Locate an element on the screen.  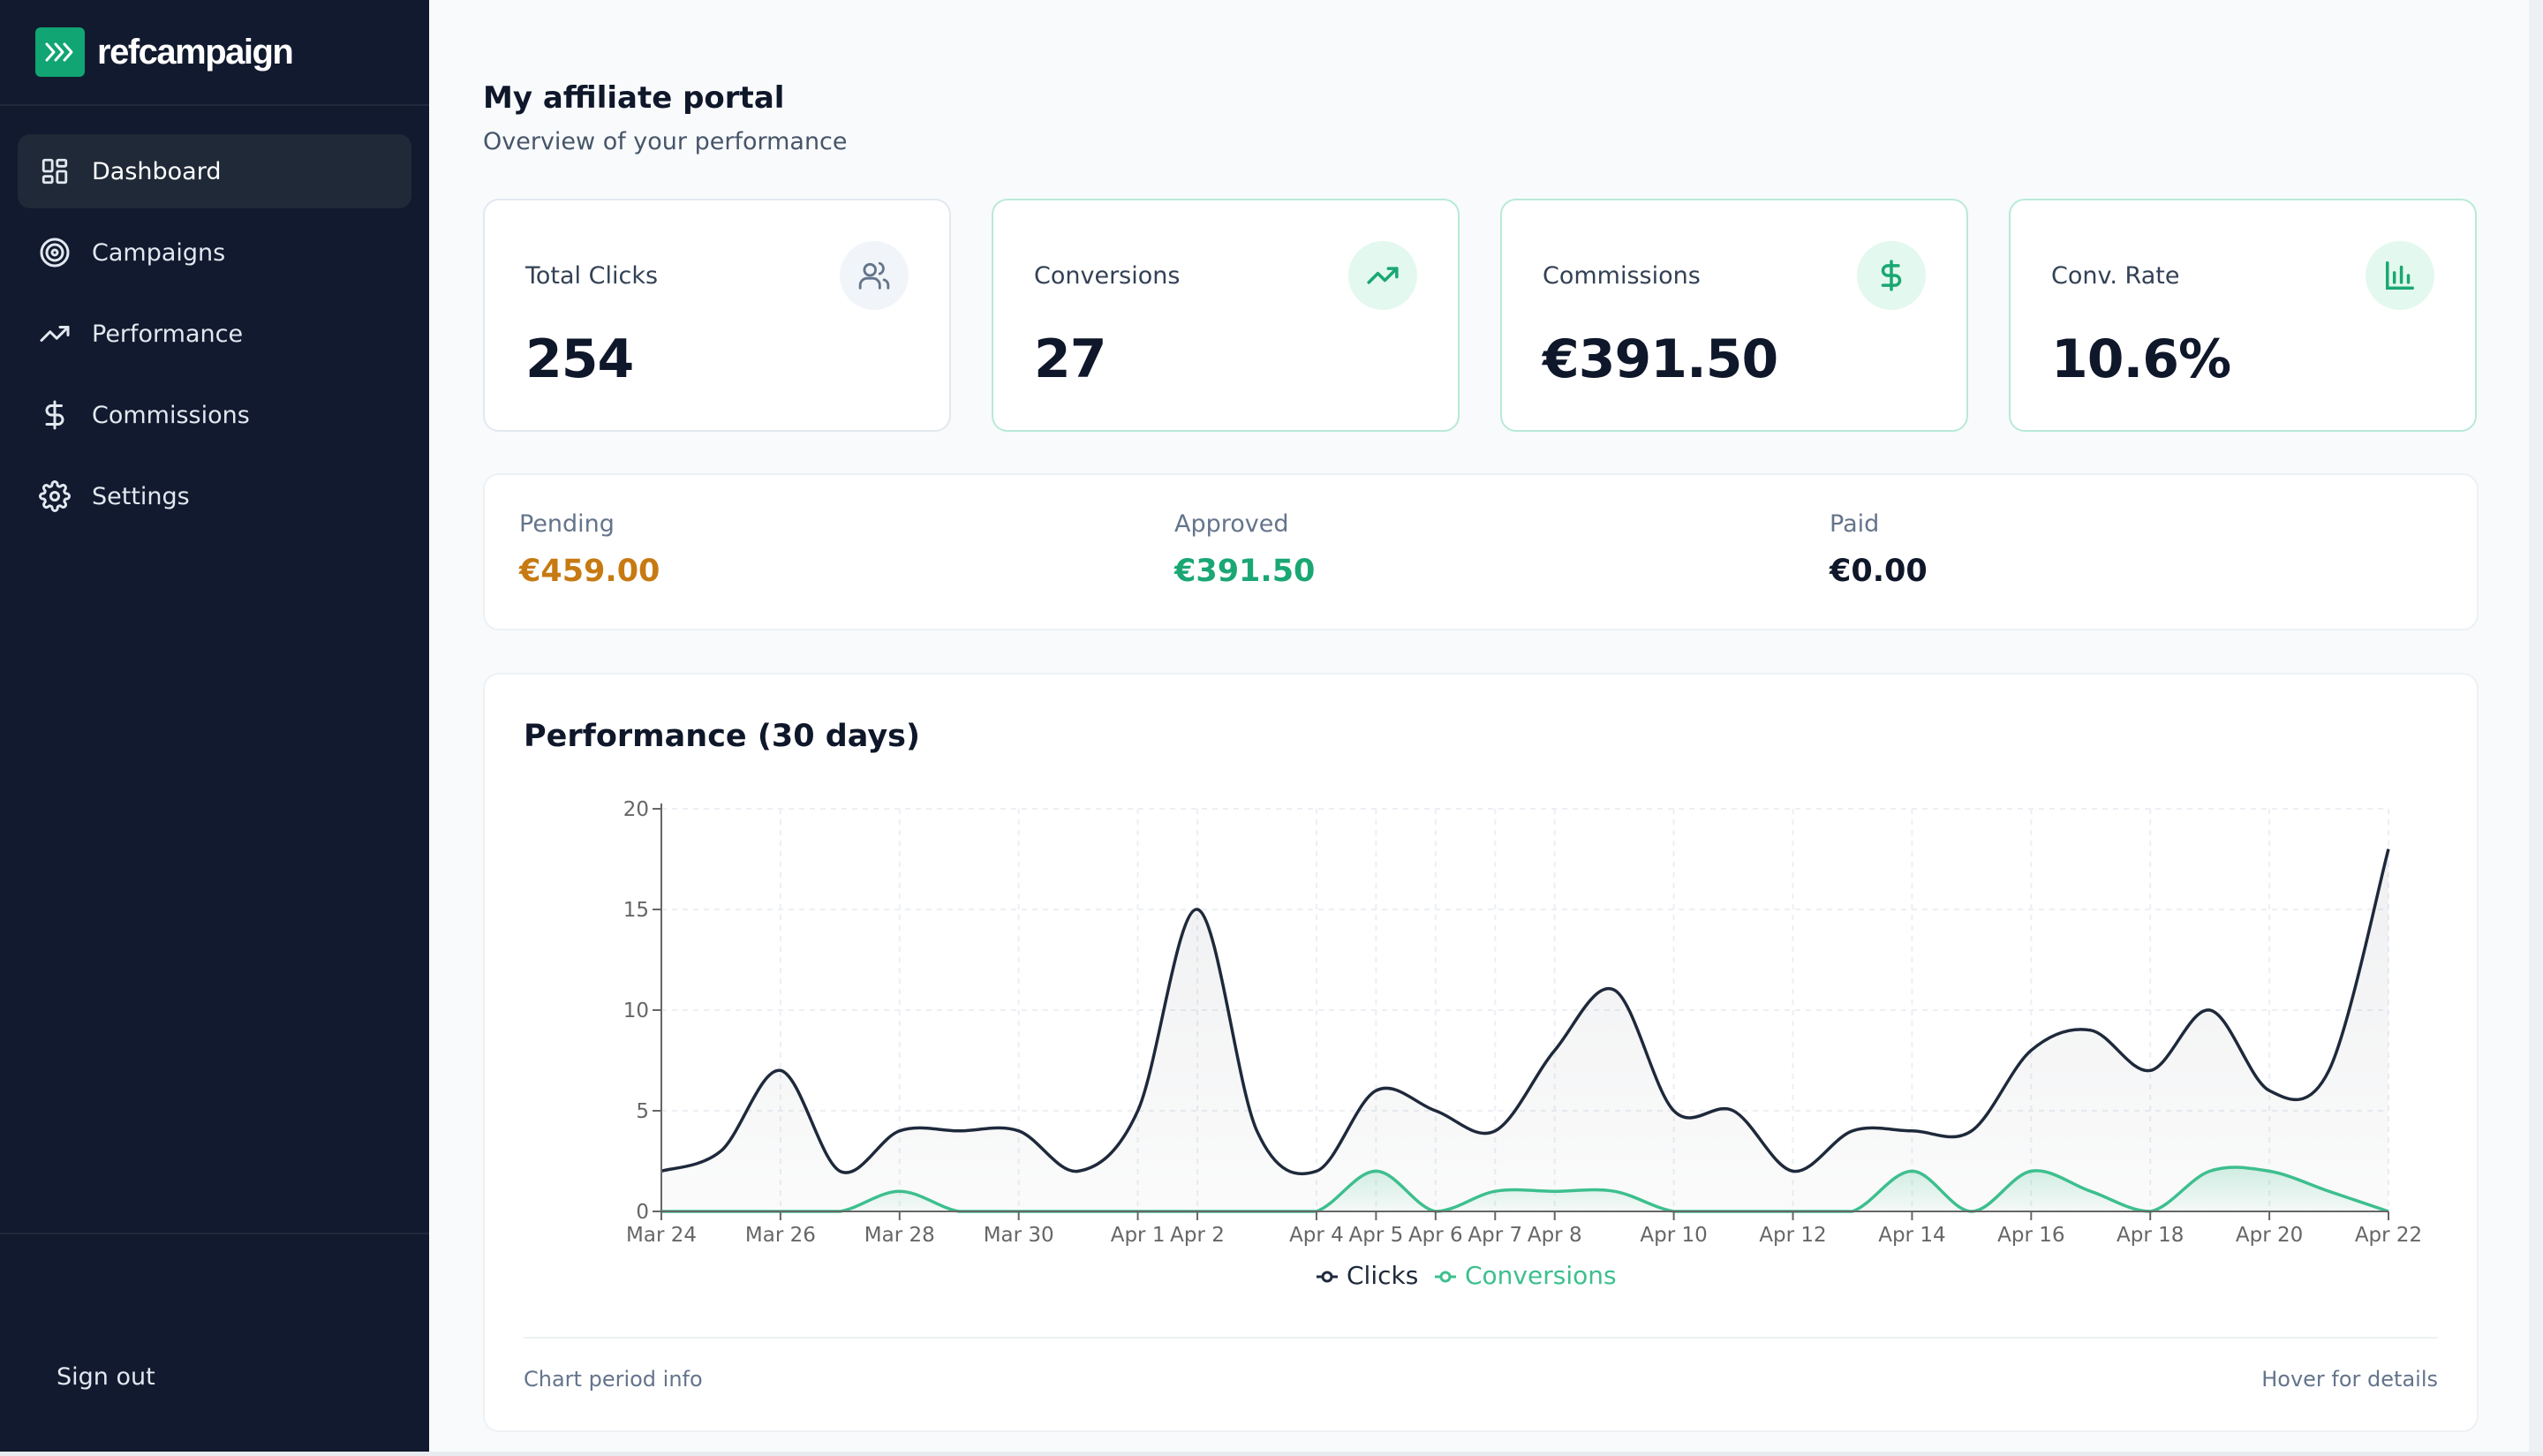
sidebar-item-label: Dashboard is located at coordinates (157, 171).